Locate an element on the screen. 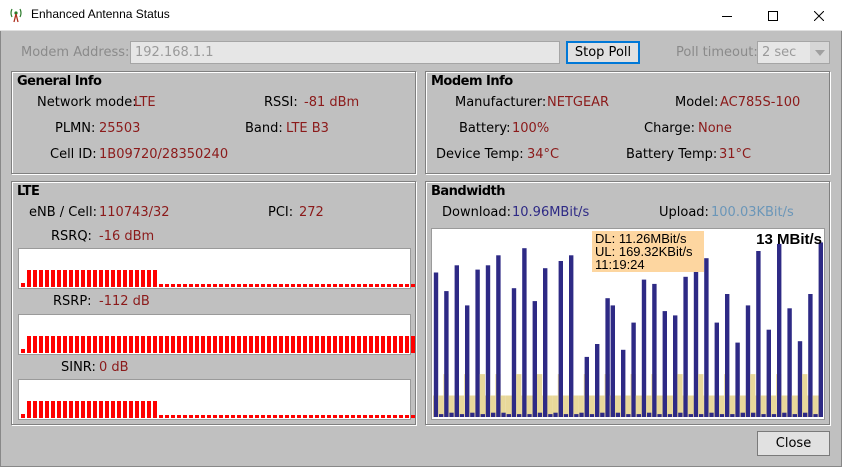  model-value: AC785S-100 is located at coordinates (760, 102).